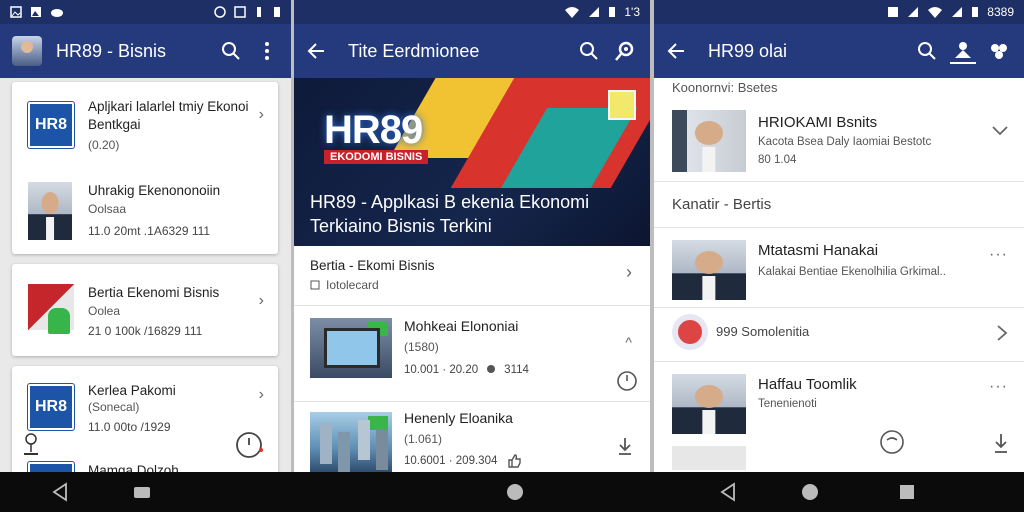 This screenshot has width=1024, height=512. Describe the element at coordinates (149, 231) in the screenshot. I see `card-stats: 11.0 20mt .1A6329 111` at that location.